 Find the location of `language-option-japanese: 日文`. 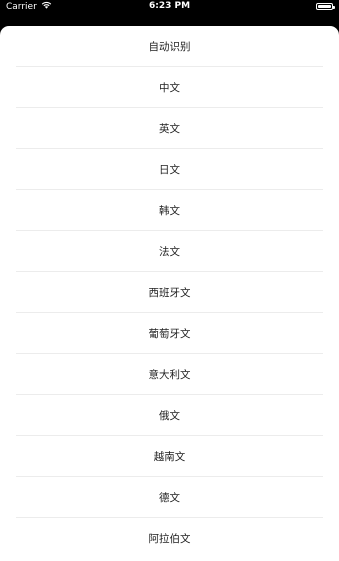

language-option-japanese: 日文 is located at coordinates (169, 169).